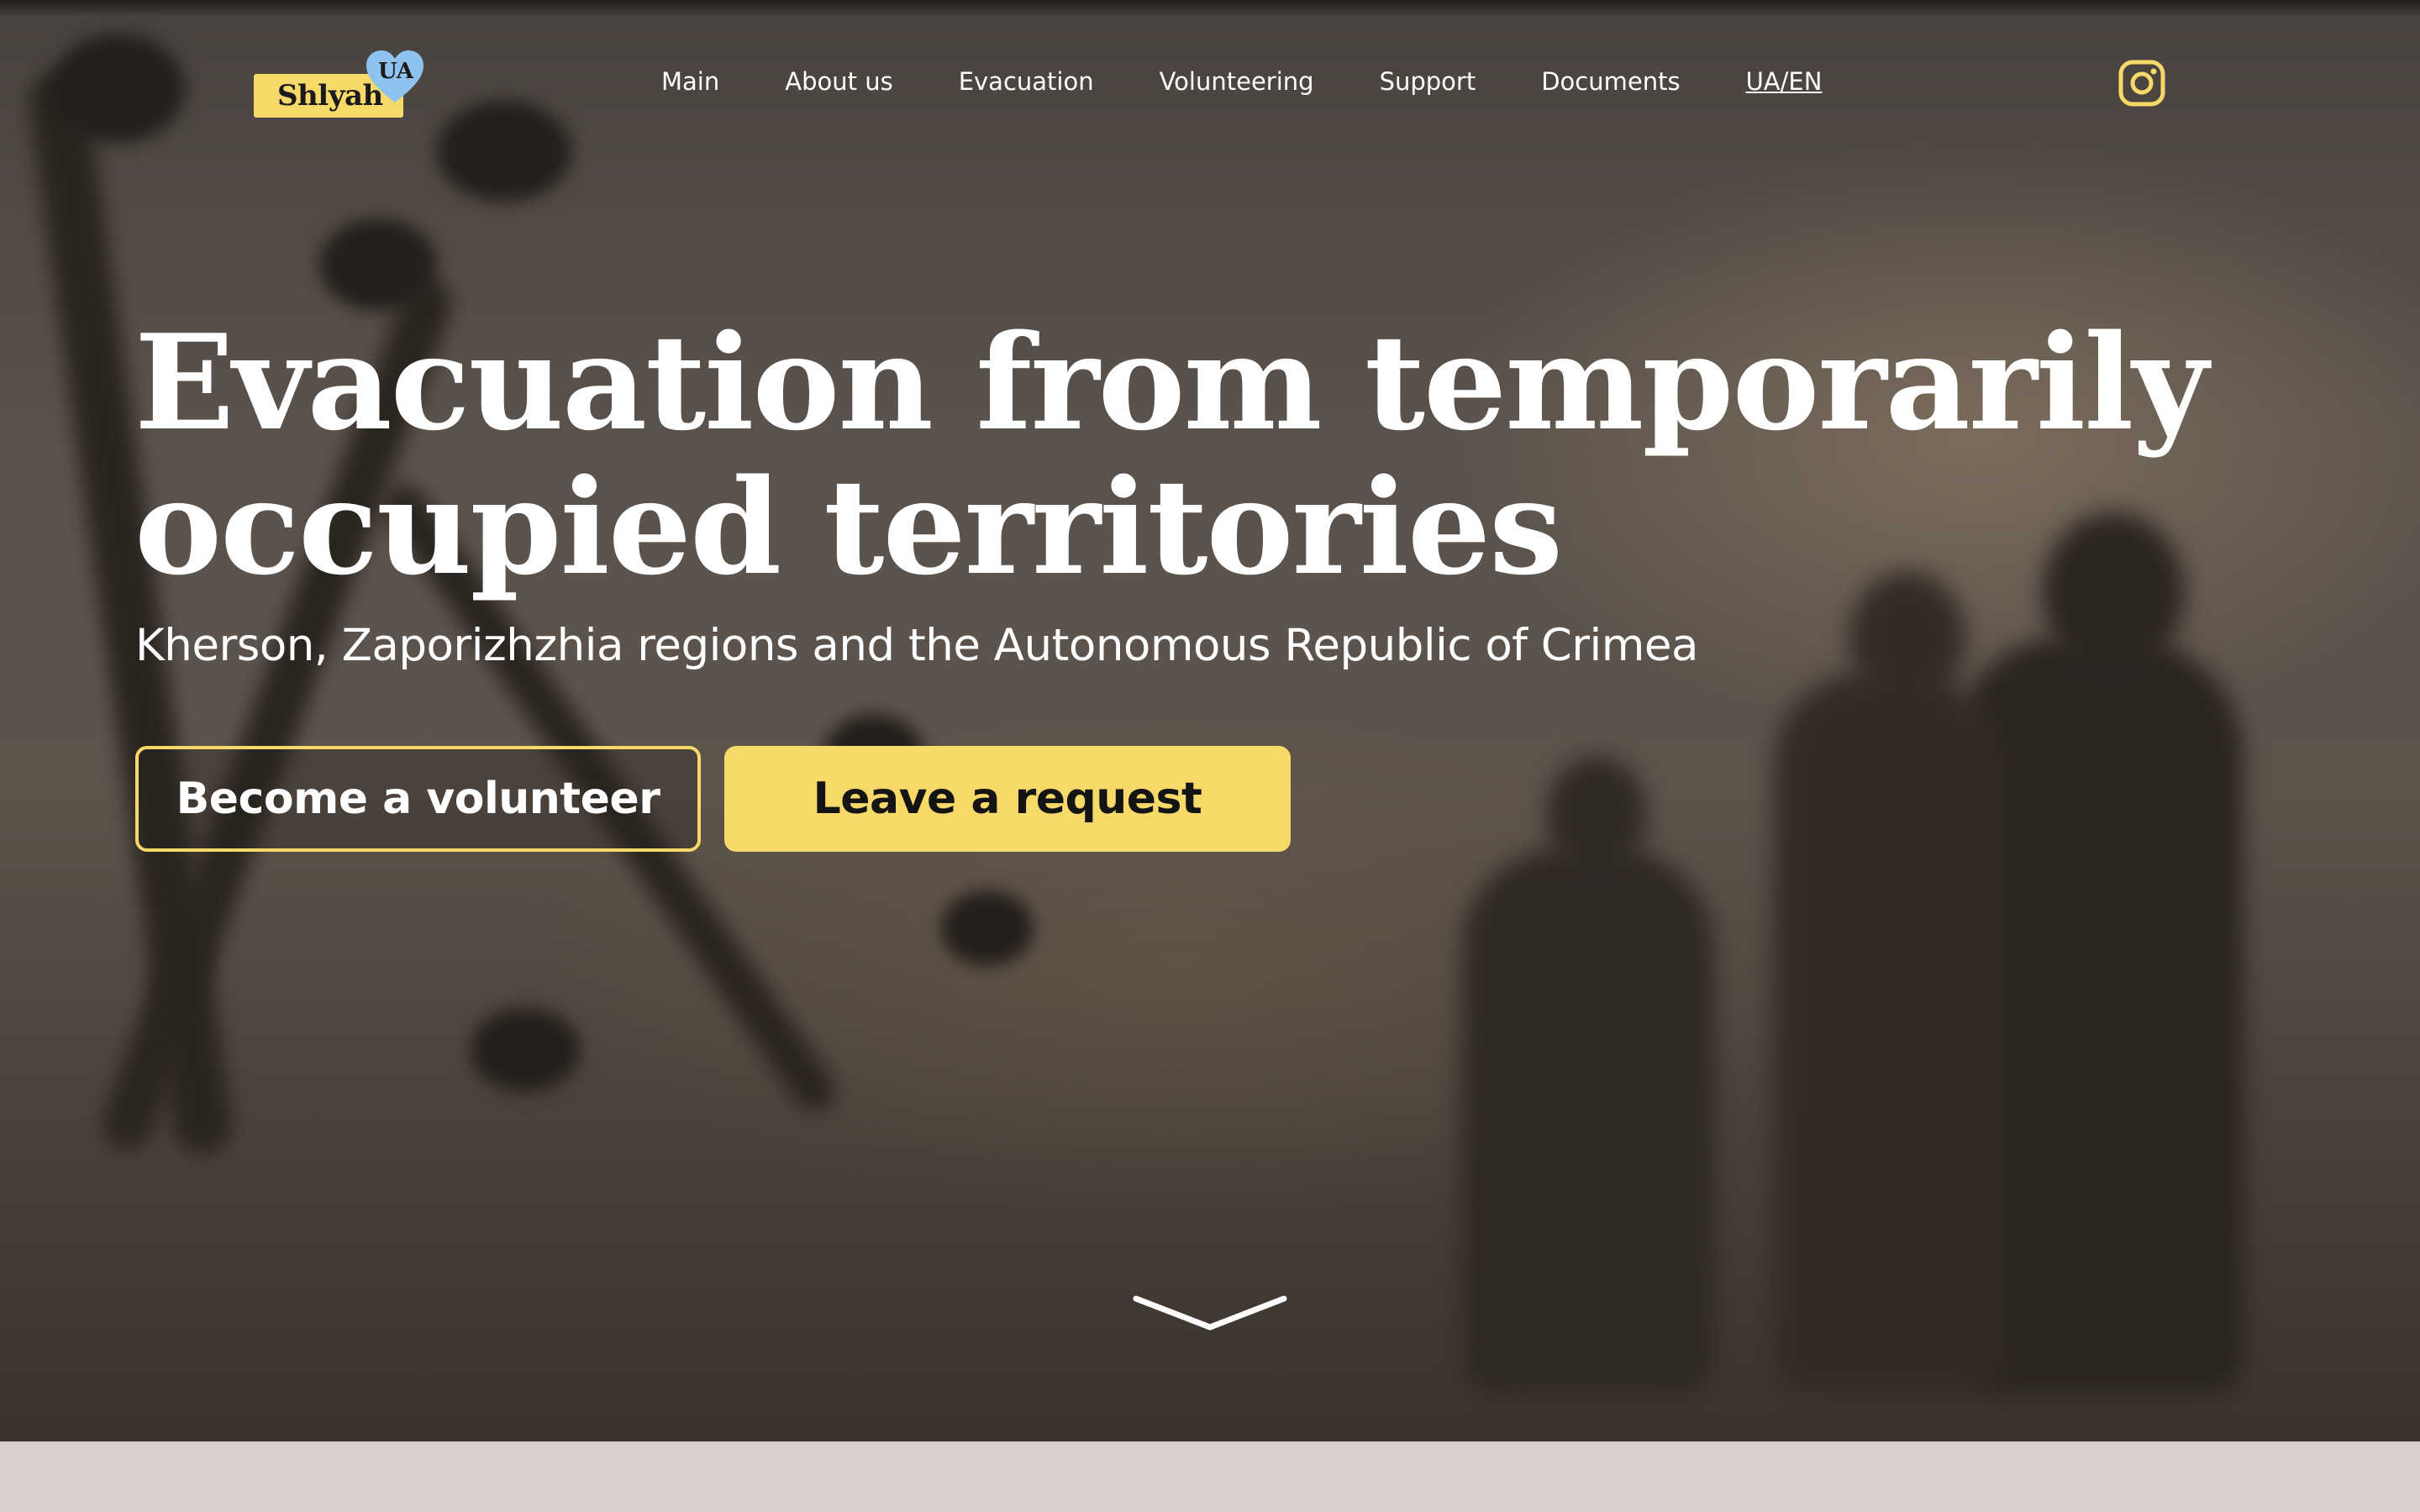 Image resolution: width=2420 pixels, height=1512 pixels. What do you see at coordinates (839, 81) in the screenshot?
I see `nav-item-about-us: About us` at bounding box center [839, 81].